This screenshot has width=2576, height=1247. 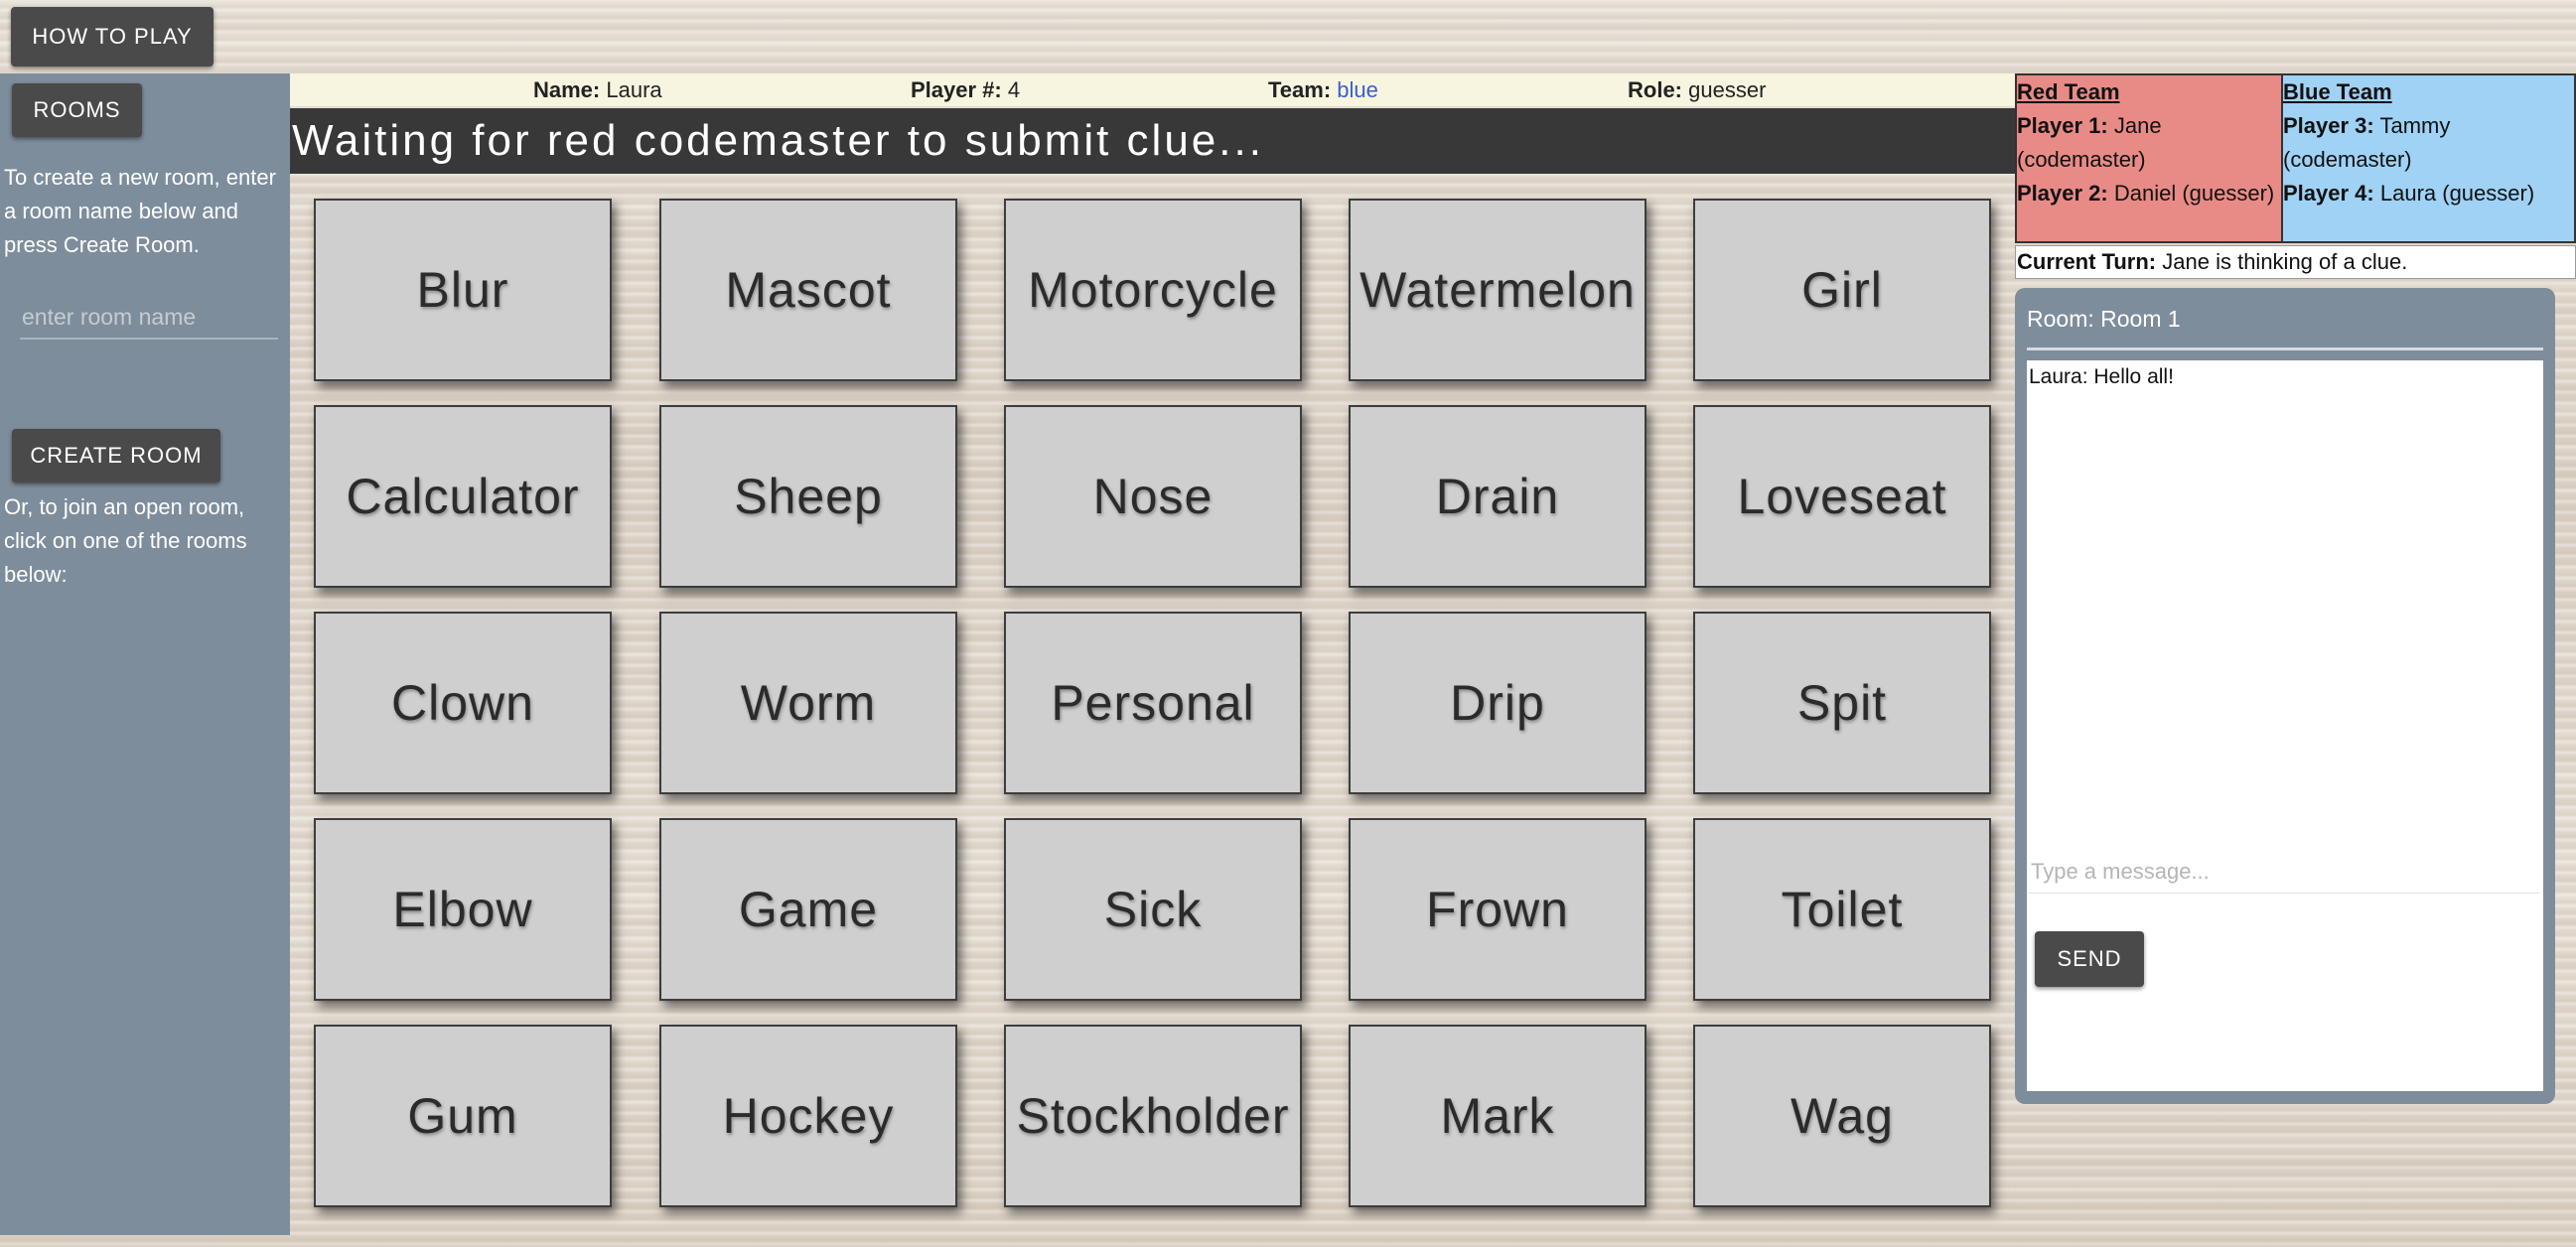 What do you see at coordinates (2285, 725) in the screenshot?
I see `chat-box: Laura: Hello all! SEND` at bounding box center [2285, 725].